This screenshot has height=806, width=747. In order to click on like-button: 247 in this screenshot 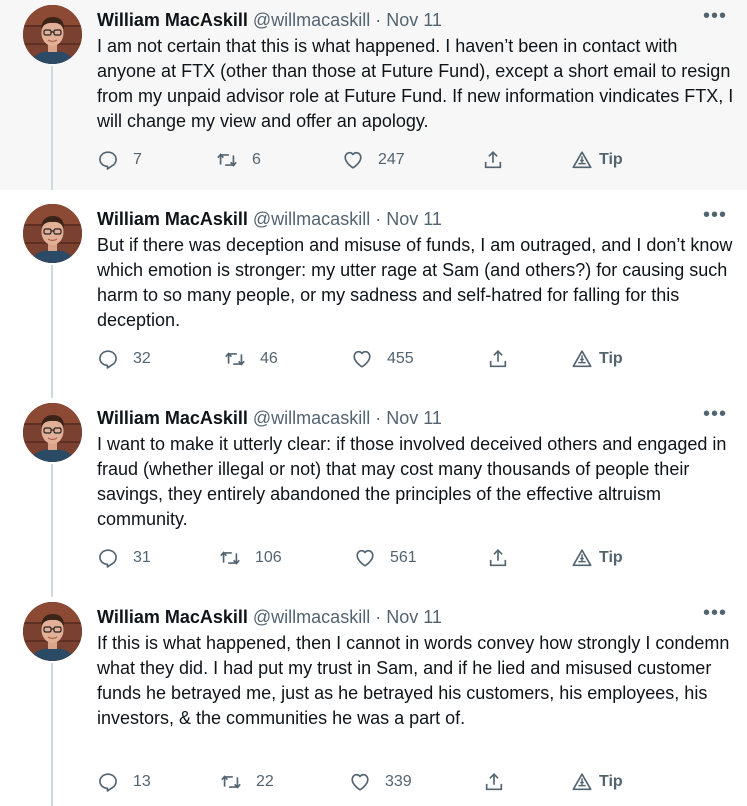, I will do `click(373, 160)`.